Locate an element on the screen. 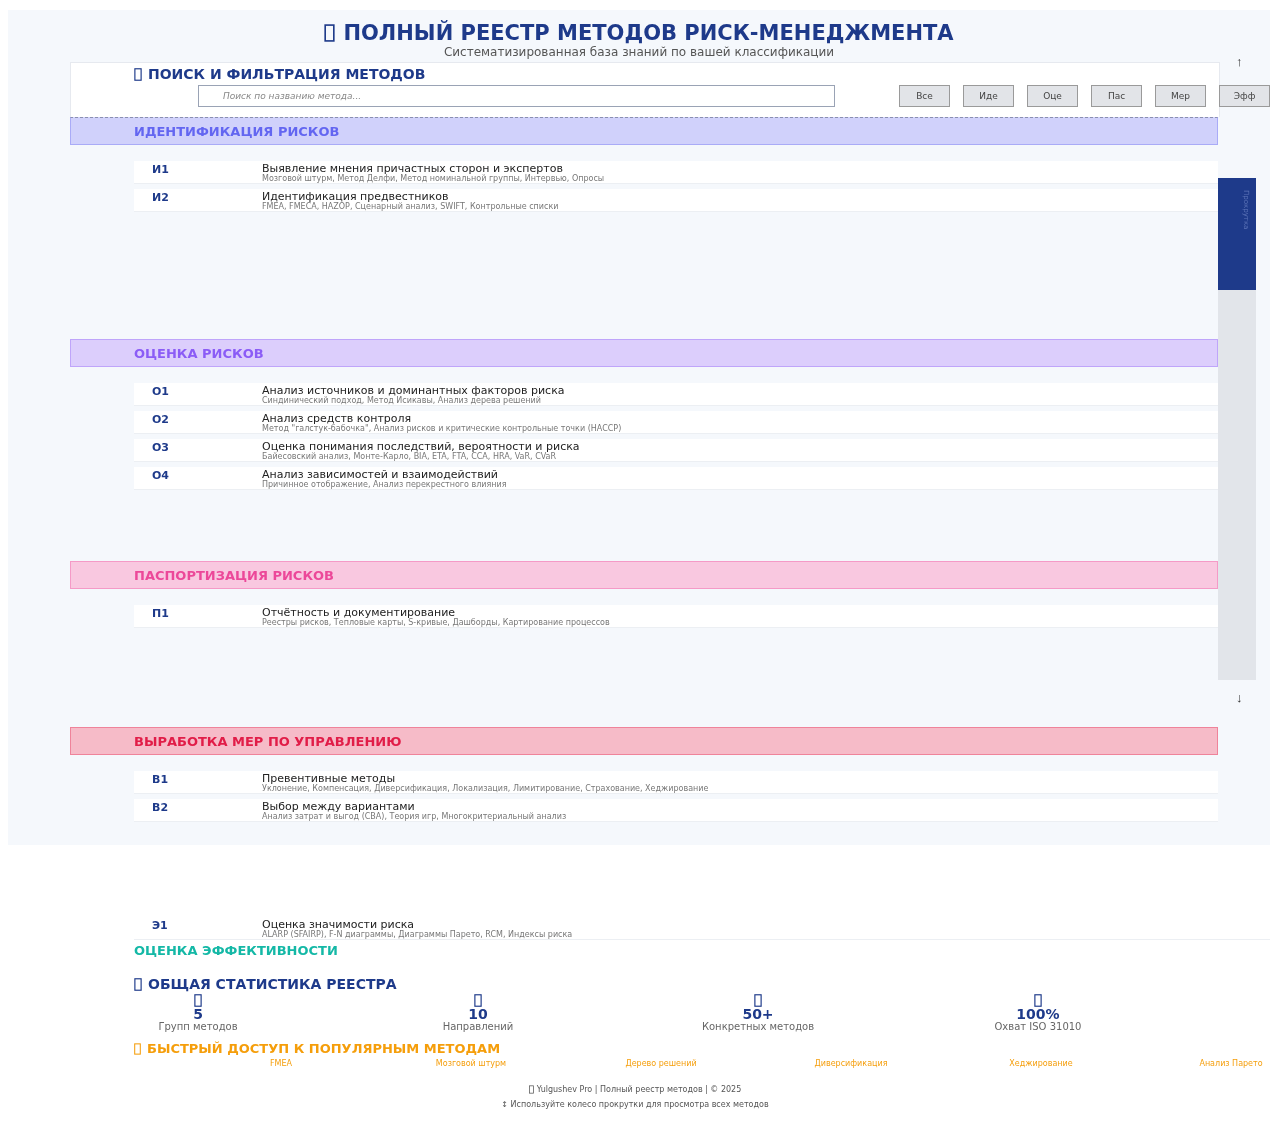  method-code: О3 is located at coordinates (161, 448).